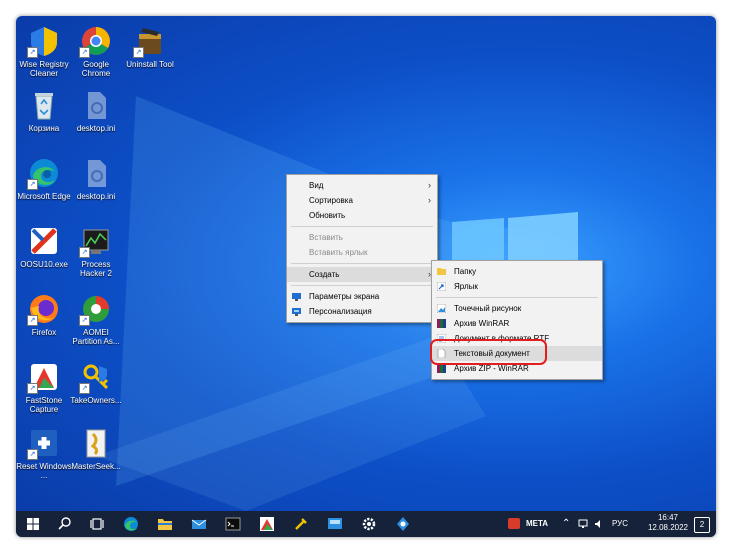 The image size is (732, 557). Describe the element at coordinates (583, 524) in the screenshot. I see `network-icon` at that location.